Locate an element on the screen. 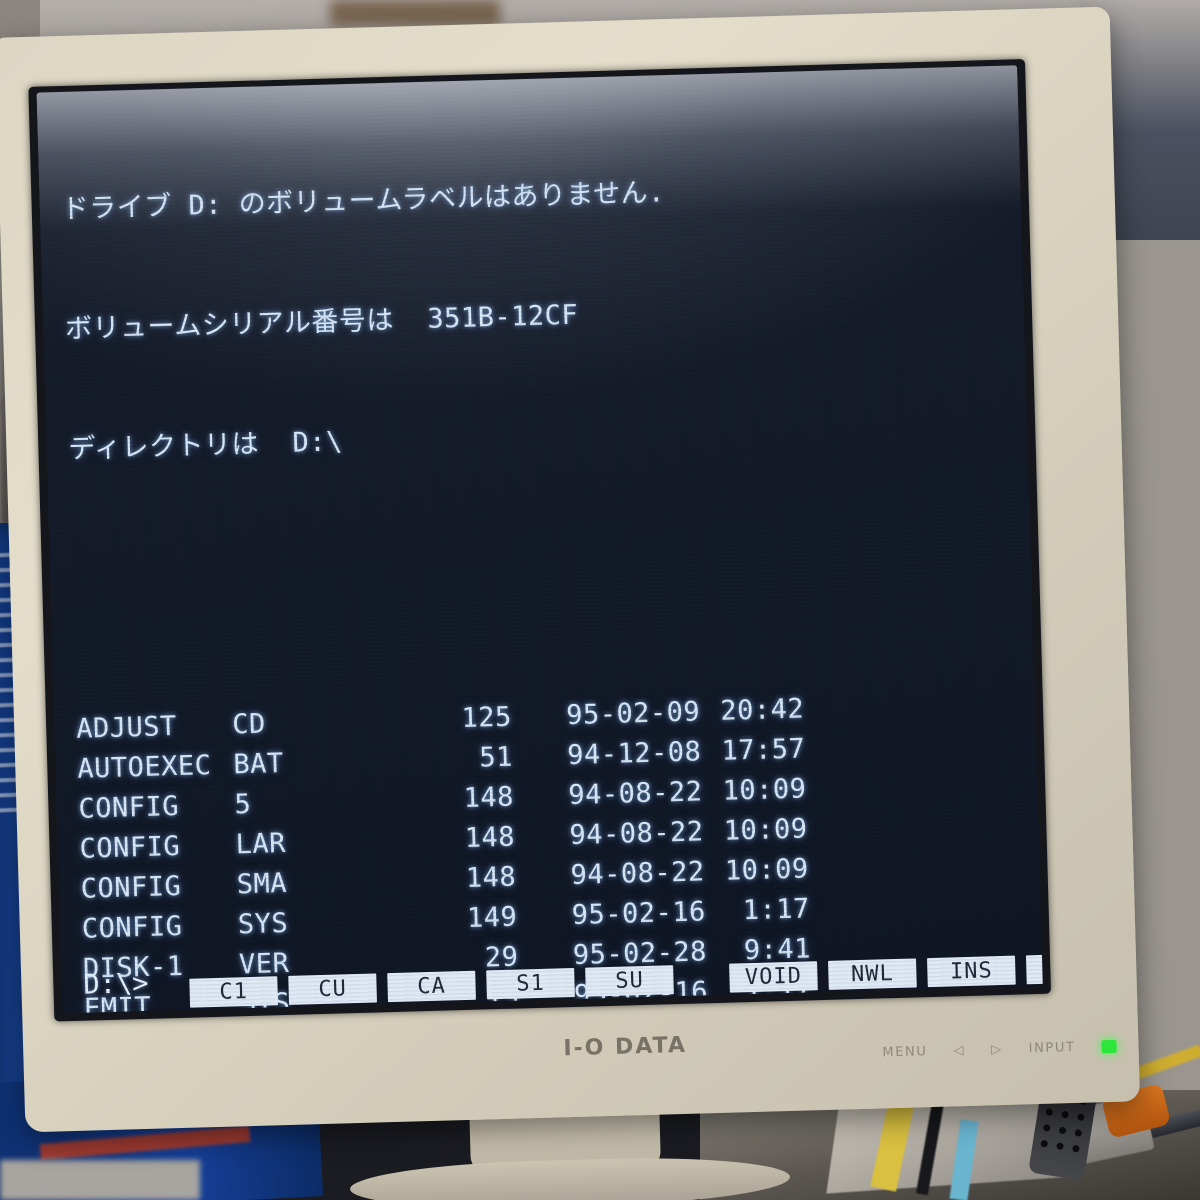  brand-logo: I-O DATA is located at coordinates (625, 1047).